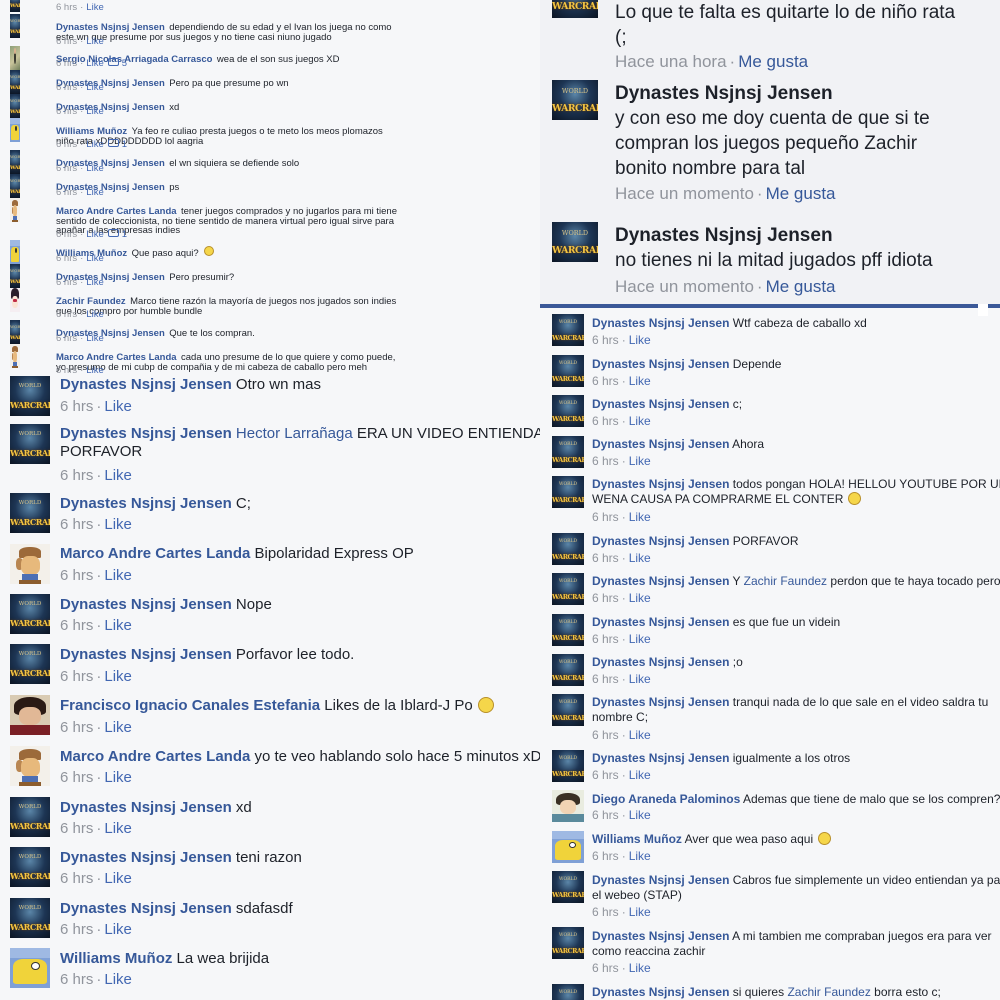 Image resolution: width=1000 pixels, height=1000 pixels. Describe the element at coordinates (666, 799) in the screenshot. I see `comment-author: Diego Araneda Palominos` at that location.